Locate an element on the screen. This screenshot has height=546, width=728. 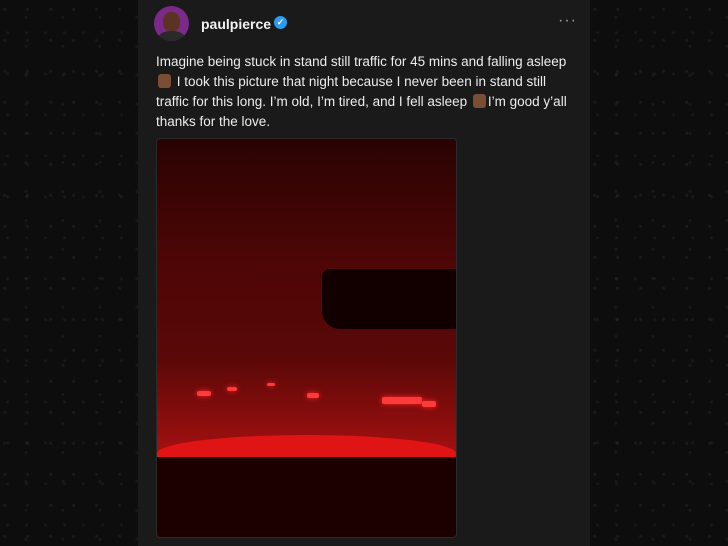
car-dashboard is located at coordinates (306, 497).